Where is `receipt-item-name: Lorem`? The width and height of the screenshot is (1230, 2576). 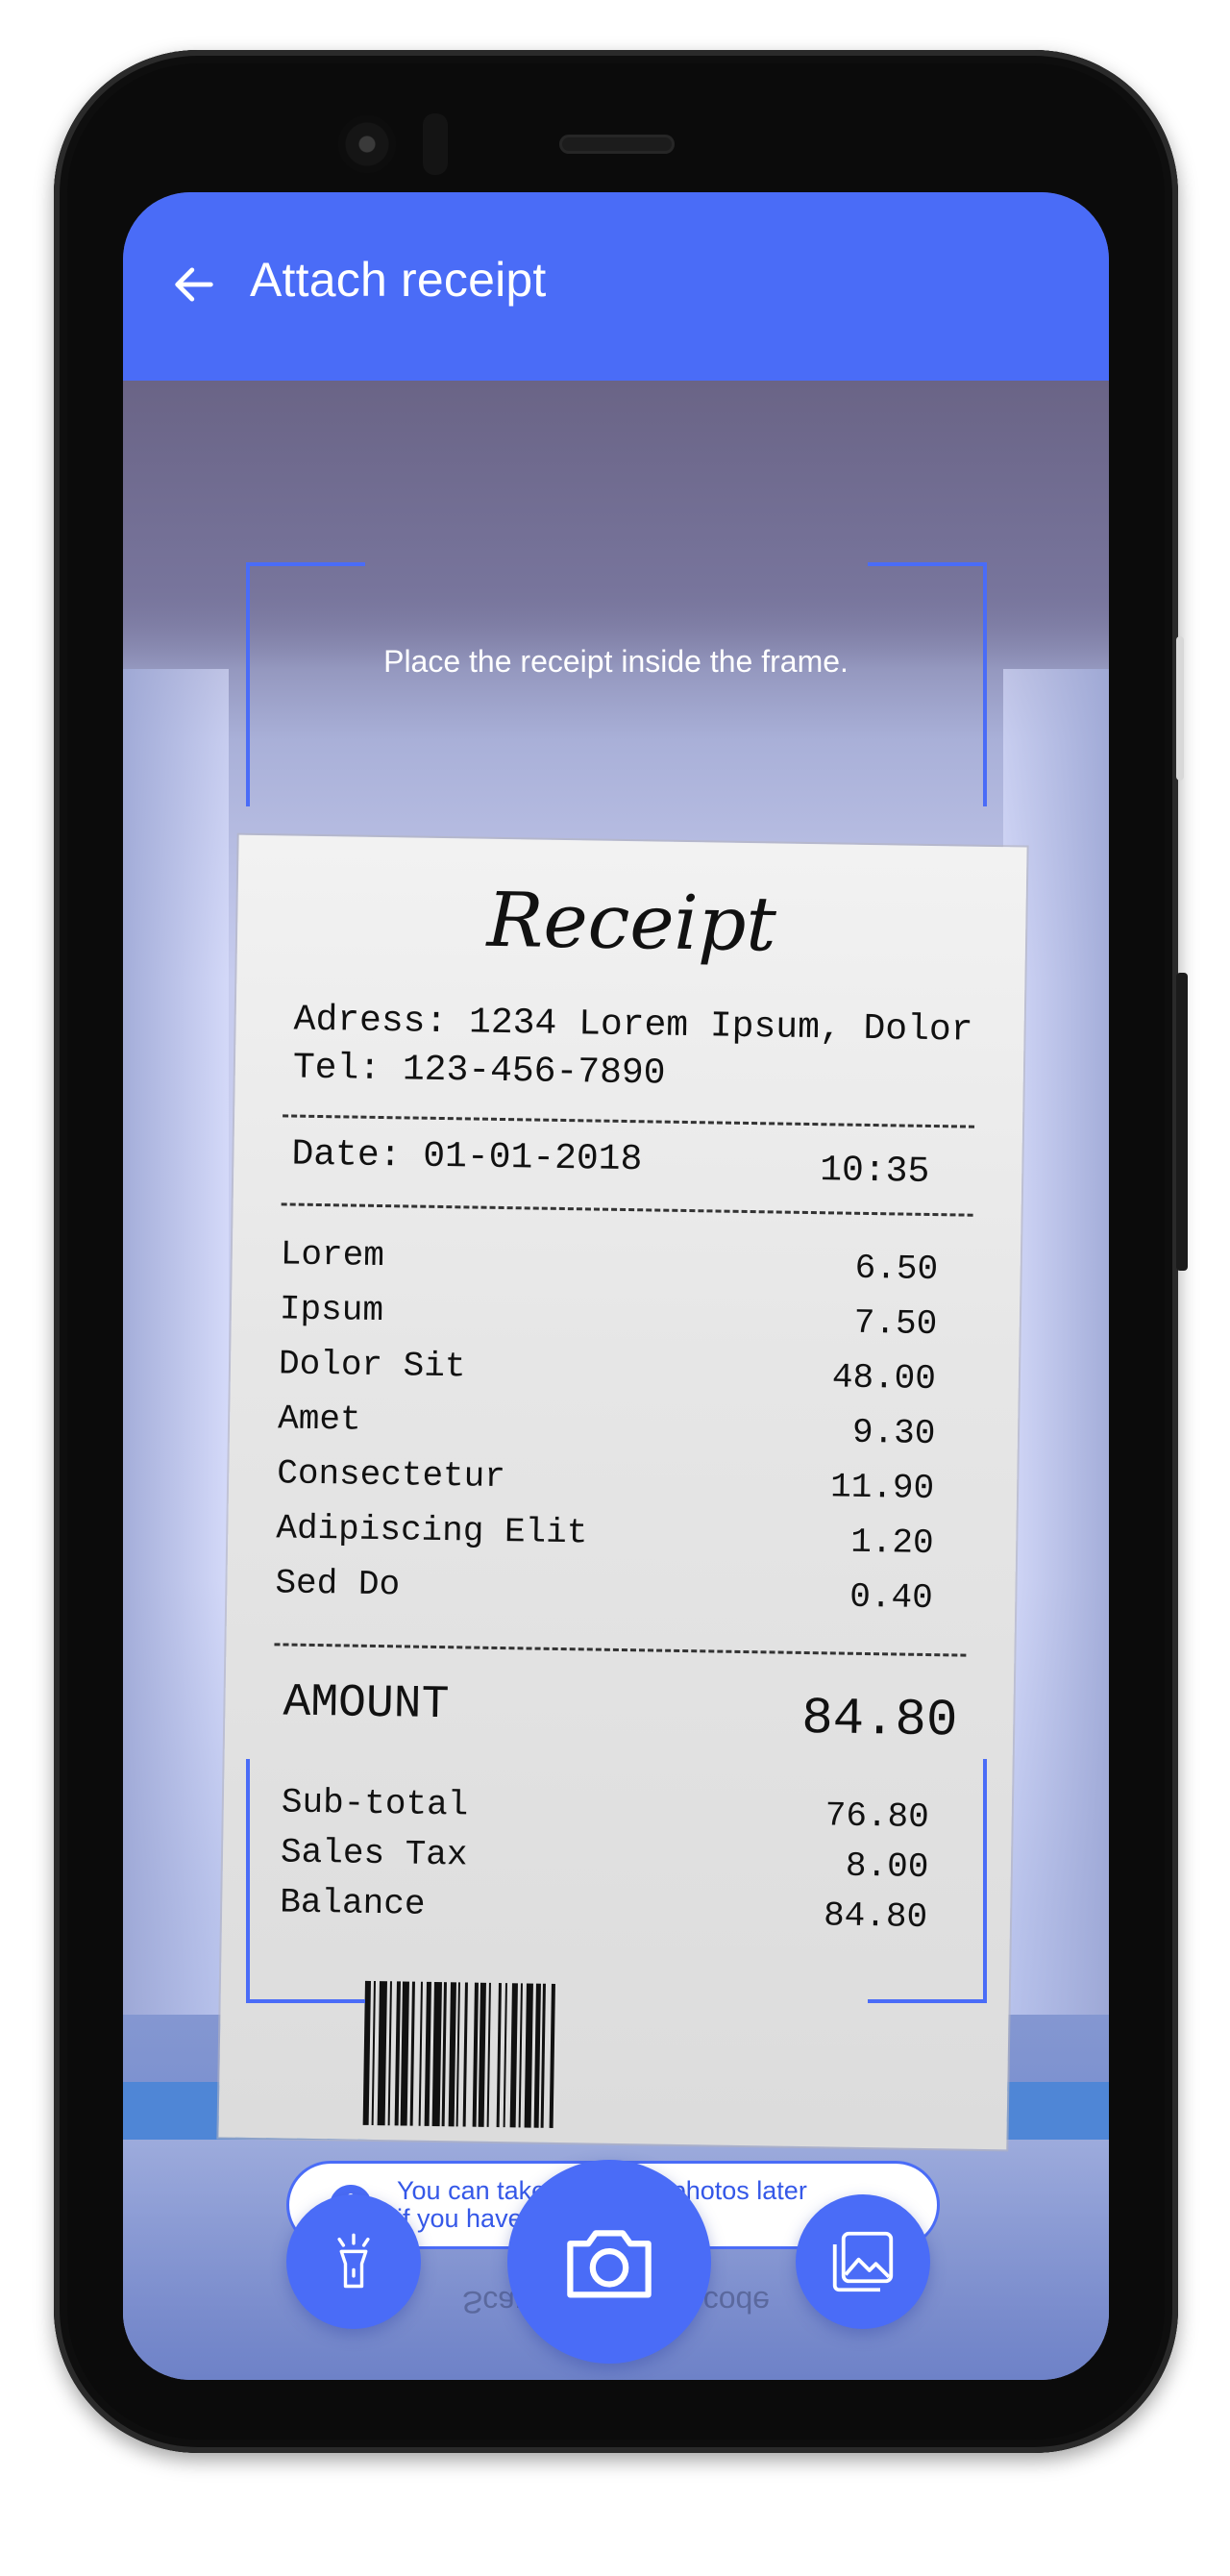 receipt-item-name: Lorem is located at coordinates (333, 1255).